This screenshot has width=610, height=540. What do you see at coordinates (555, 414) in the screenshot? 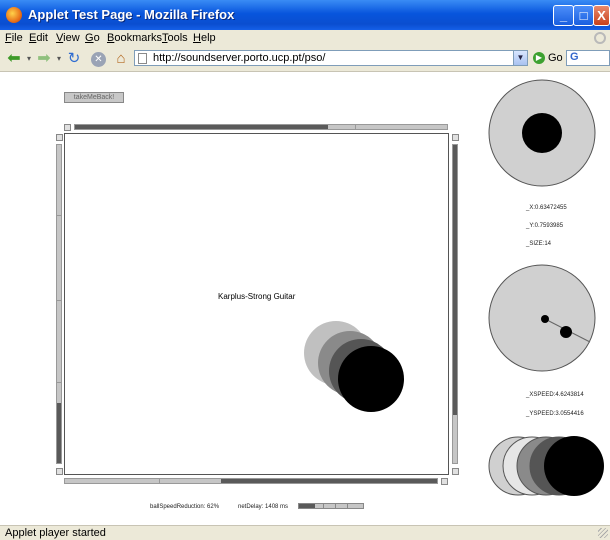
I see `yspeed-readout: _YSPEED:3.0554416` at bounding box center [555, 414].